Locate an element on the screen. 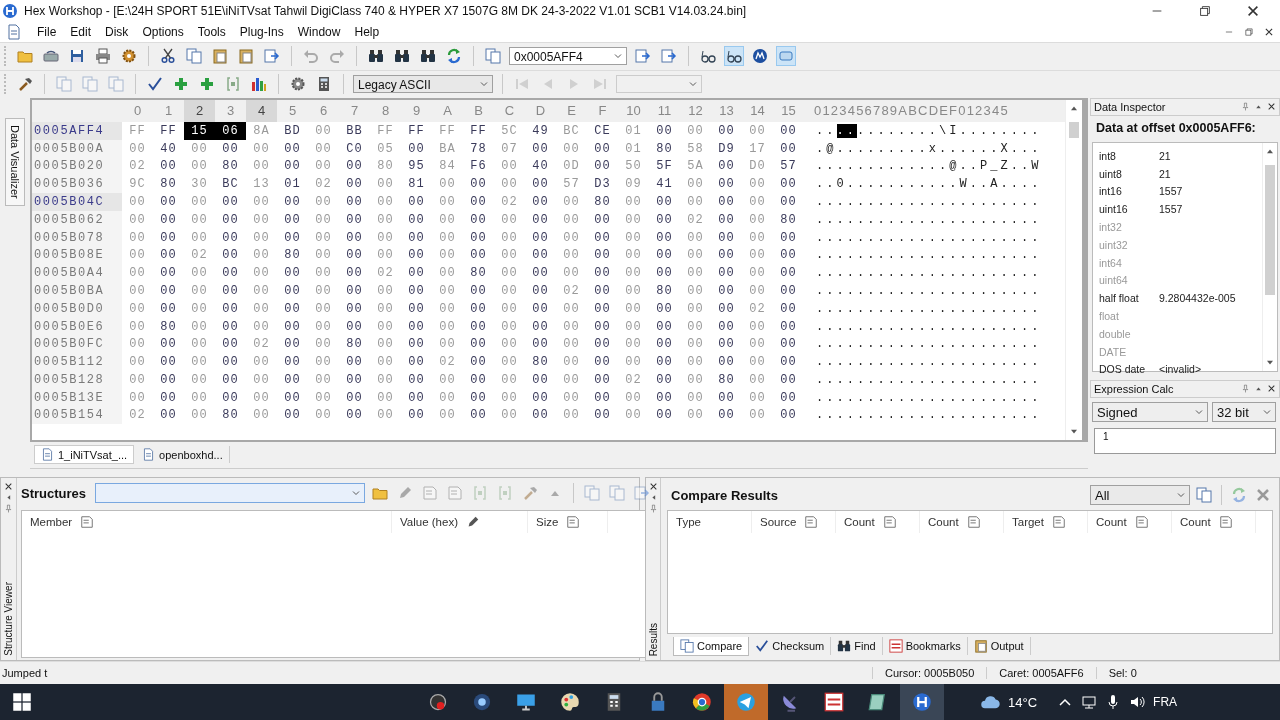  hex-byte: BD is located at coordinates (292, 130).